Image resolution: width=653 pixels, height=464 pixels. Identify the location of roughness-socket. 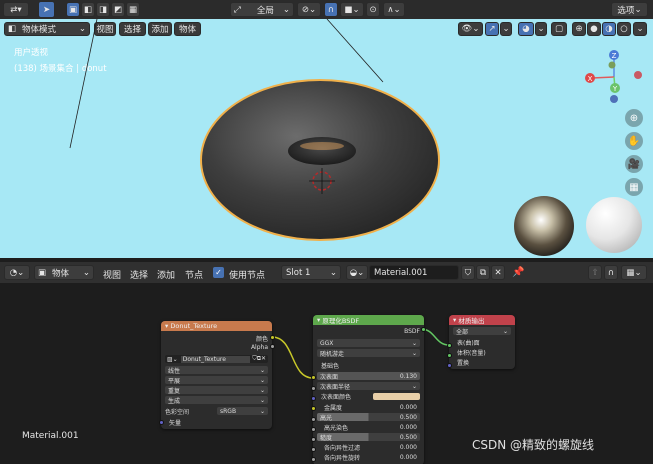
(313, 449).